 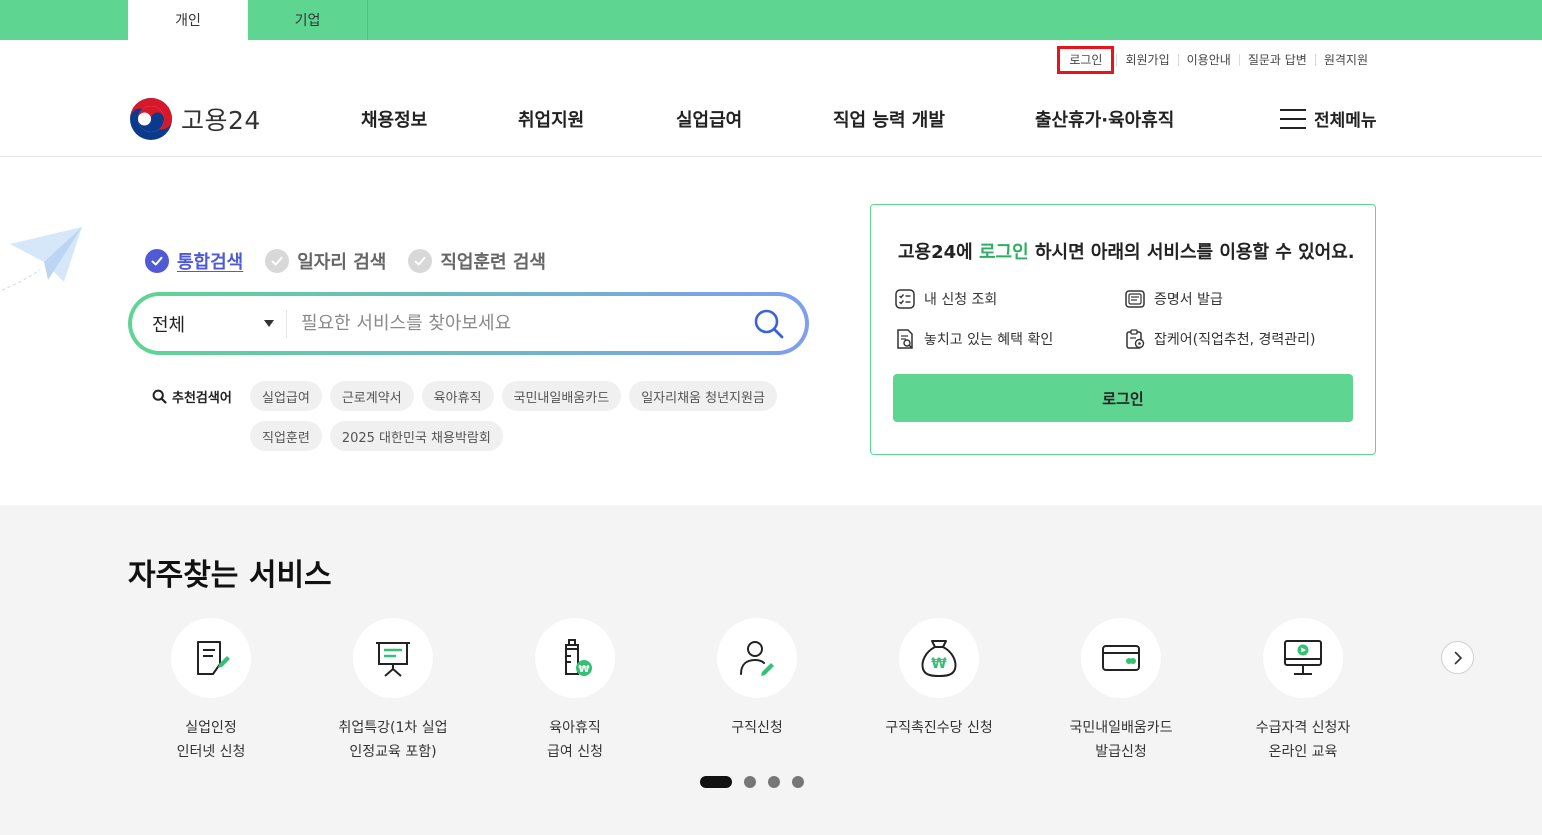 What do you see at coordinates (457, 396) in the screenshot?
I see `keyword-chip: 육아휴직` at bounding box center [457, 396].